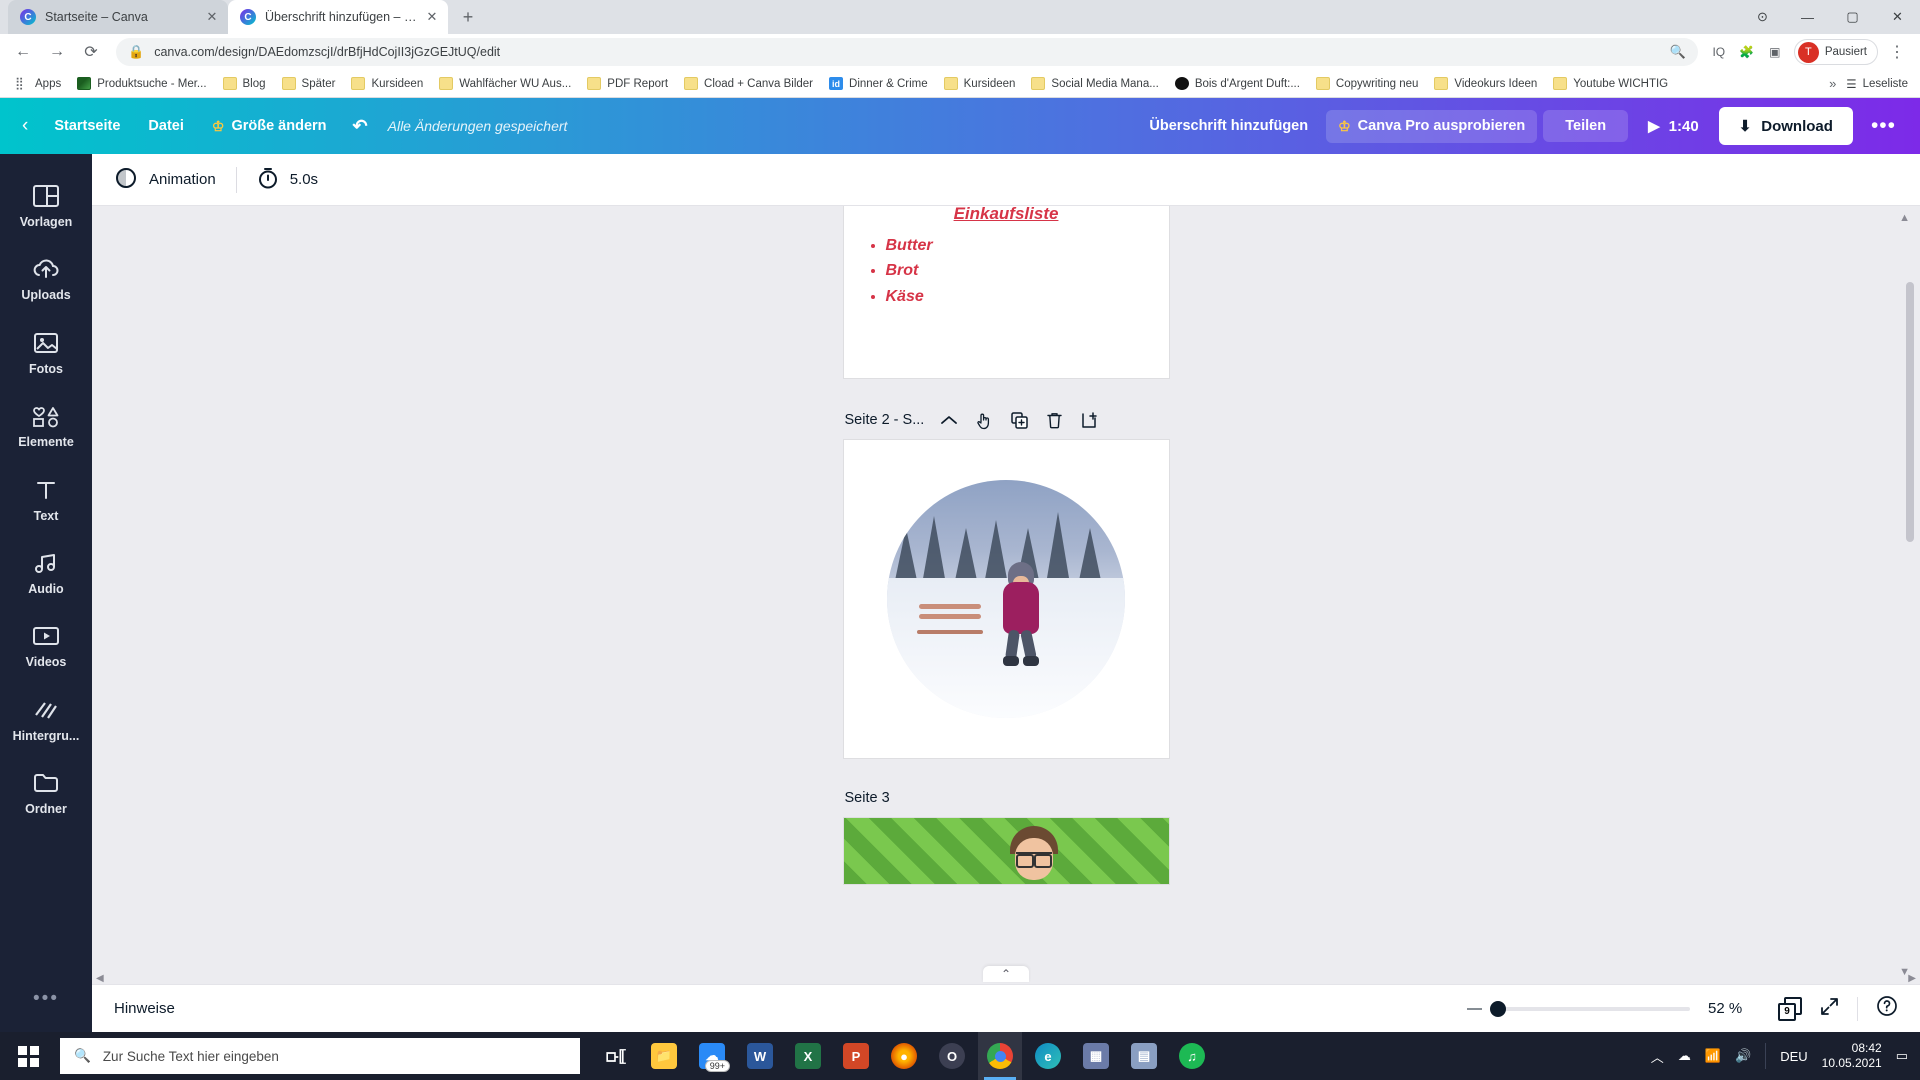  Describe the element at coordinates (1852, 17) in the screenshot. I see `maximize-button: ▢` at that location.